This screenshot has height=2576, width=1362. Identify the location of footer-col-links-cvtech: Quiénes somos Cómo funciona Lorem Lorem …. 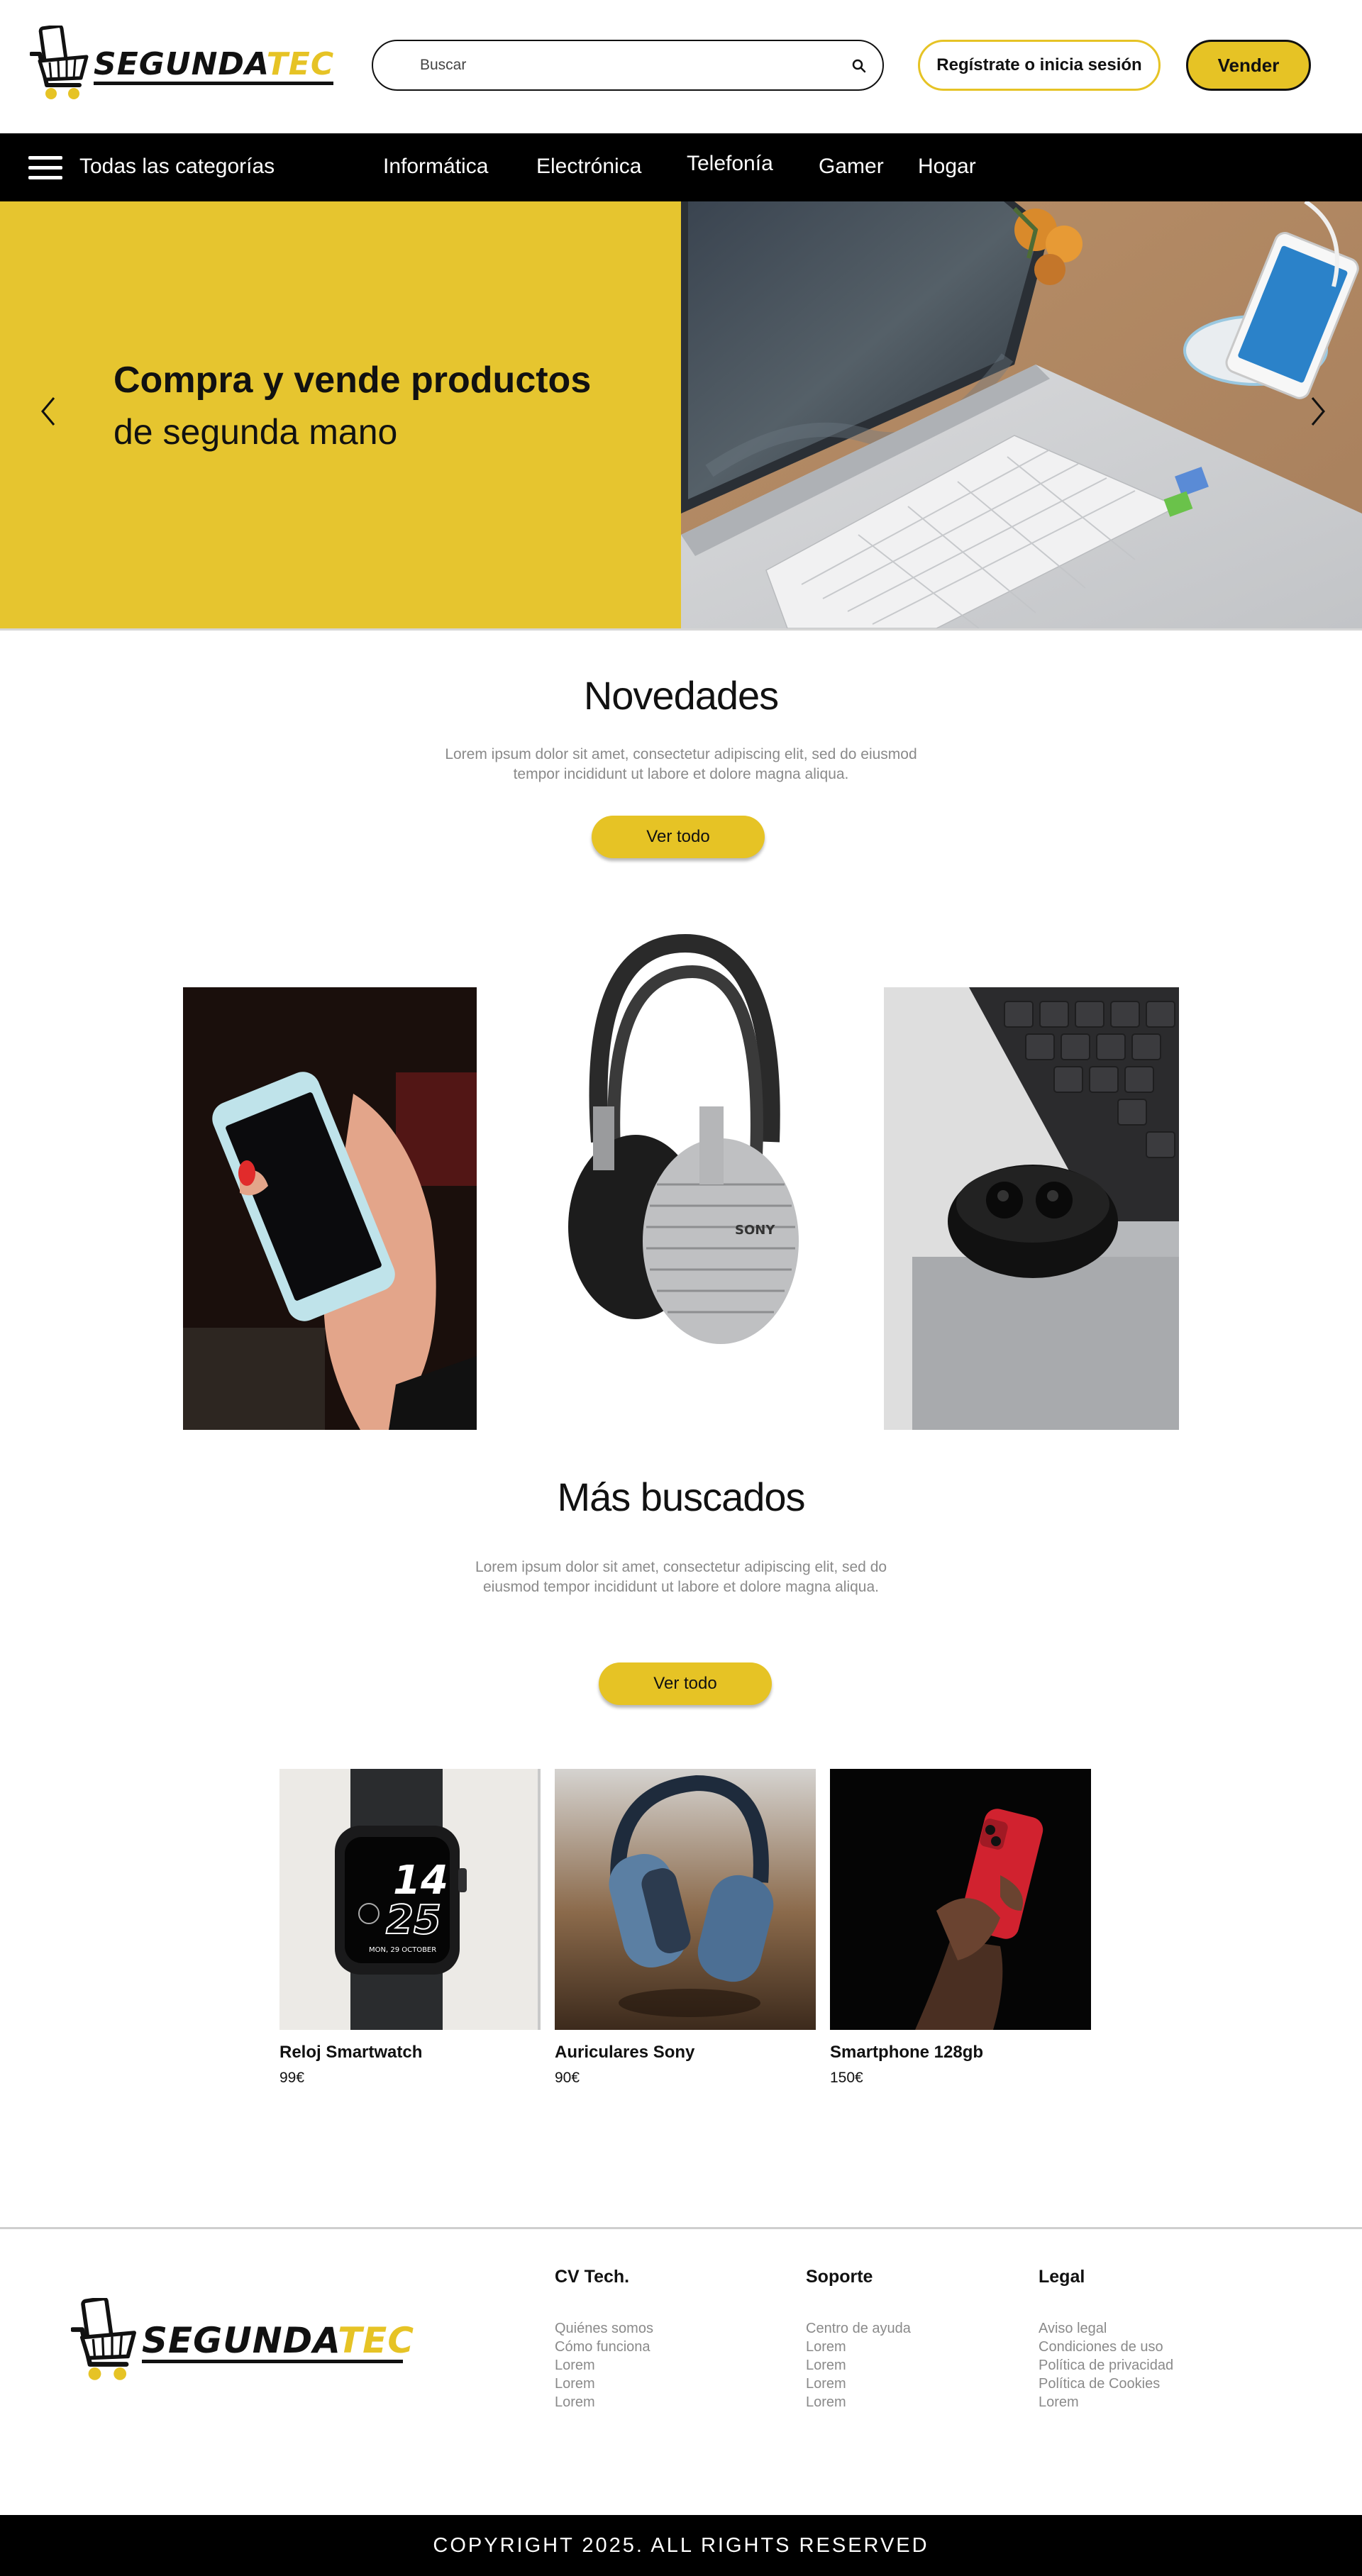
(604, 2365).